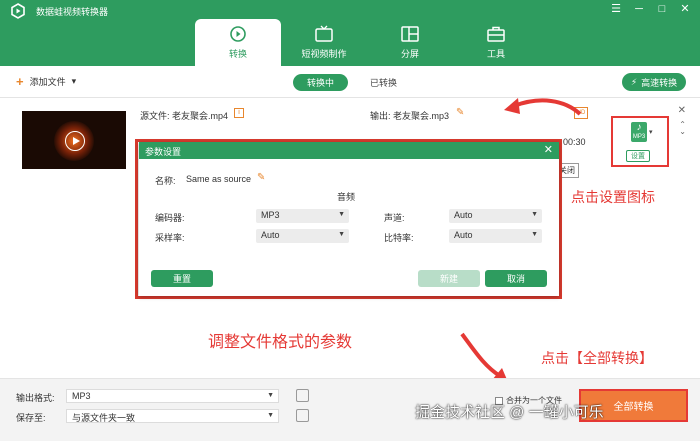 This screenshot has height=441, width=700. I want to click on play-icon, so click(75, 141).